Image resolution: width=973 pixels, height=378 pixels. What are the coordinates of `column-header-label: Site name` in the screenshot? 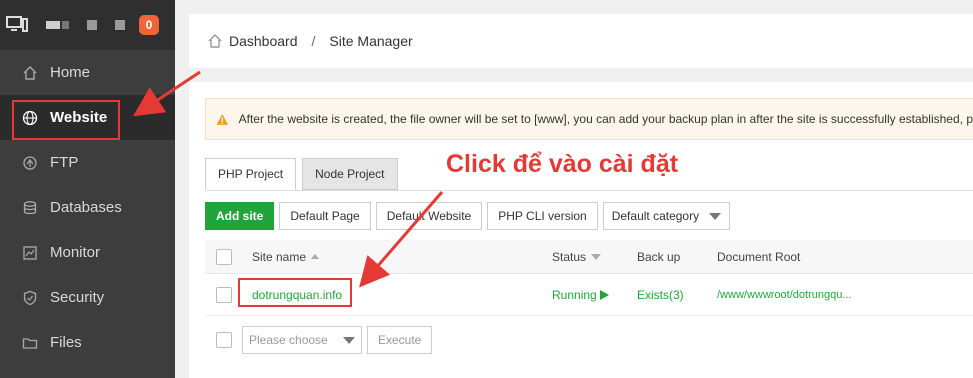 It's located at (279, 256).